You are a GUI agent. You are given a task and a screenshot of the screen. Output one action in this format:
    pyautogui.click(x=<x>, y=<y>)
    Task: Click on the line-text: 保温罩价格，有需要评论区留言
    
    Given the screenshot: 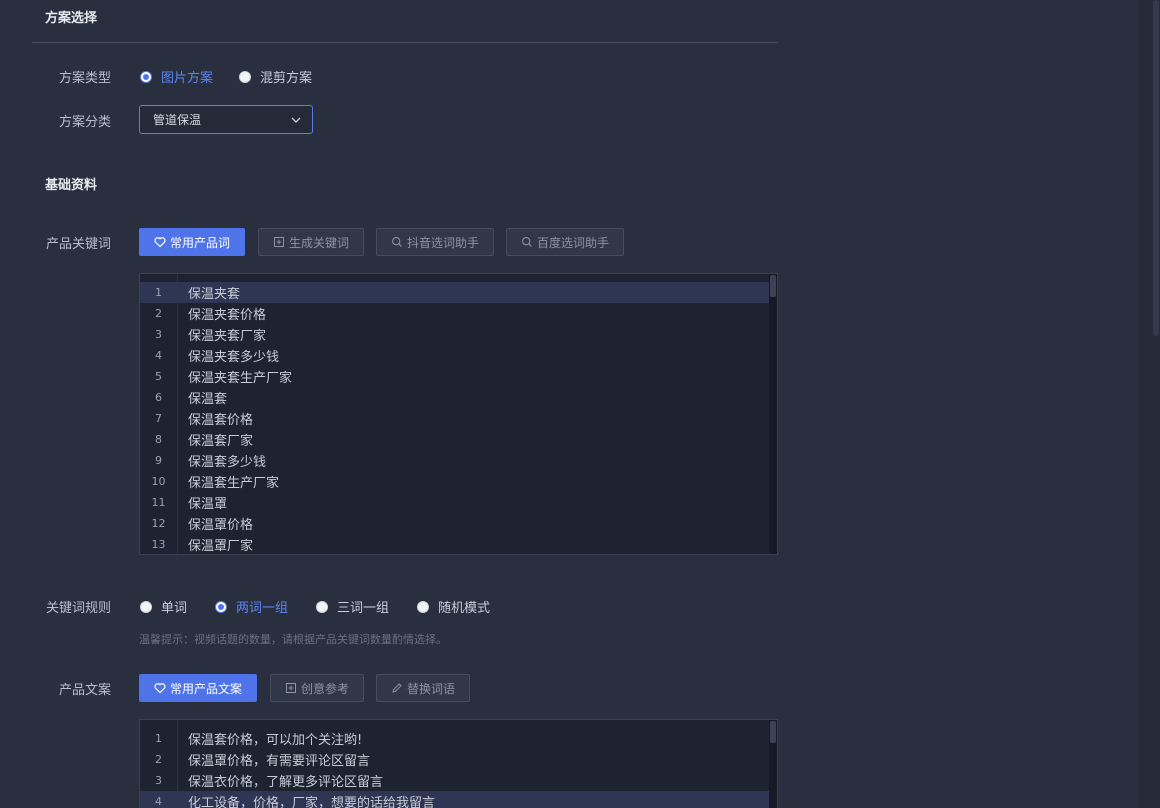 What is the action you would take?
    pyautogui.click(x=279, y=761)
    